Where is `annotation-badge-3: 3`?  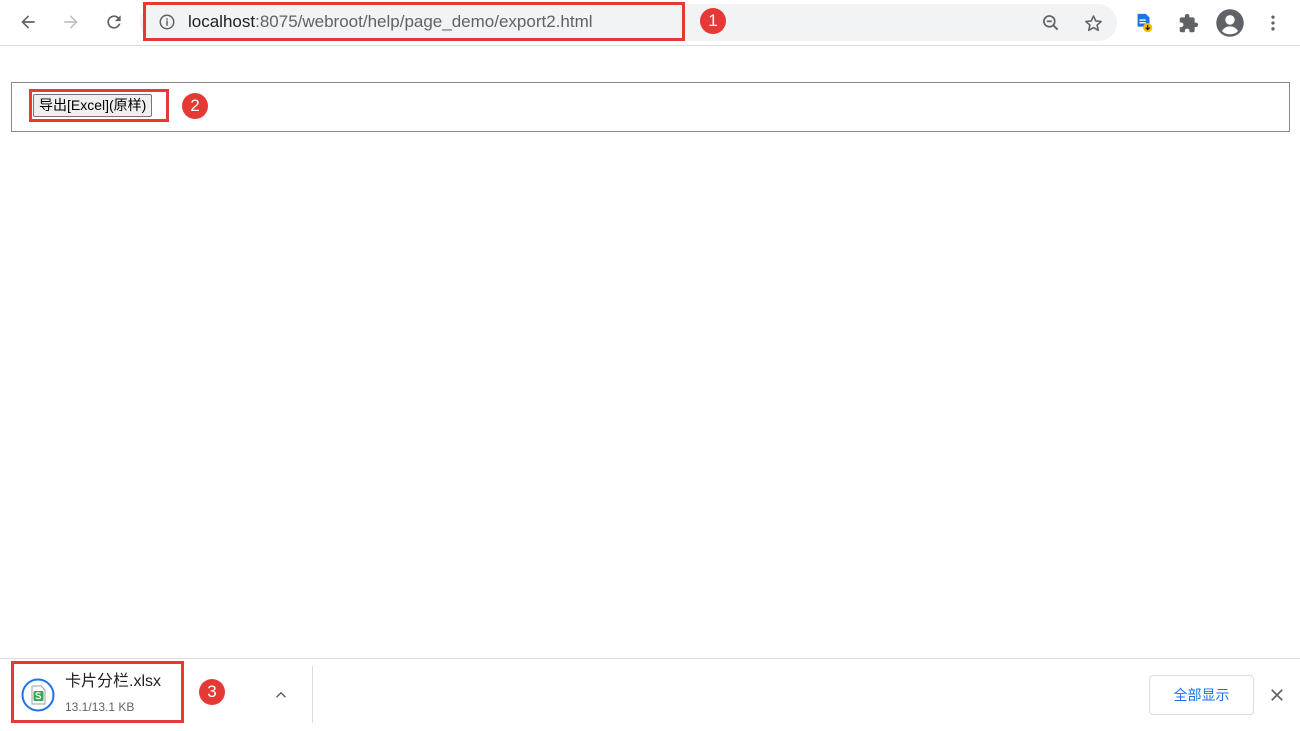 annotation-badge-3: 3 is located at coordinates (212, 692).